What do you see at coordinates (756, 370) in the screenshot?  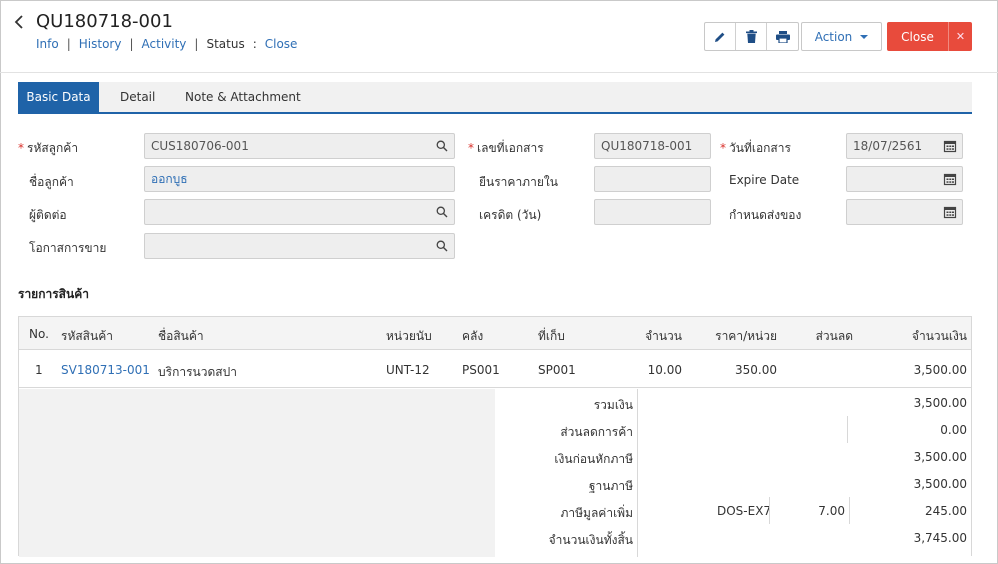 I see `unit-price: 350.00` at bounding box center [756, 370].